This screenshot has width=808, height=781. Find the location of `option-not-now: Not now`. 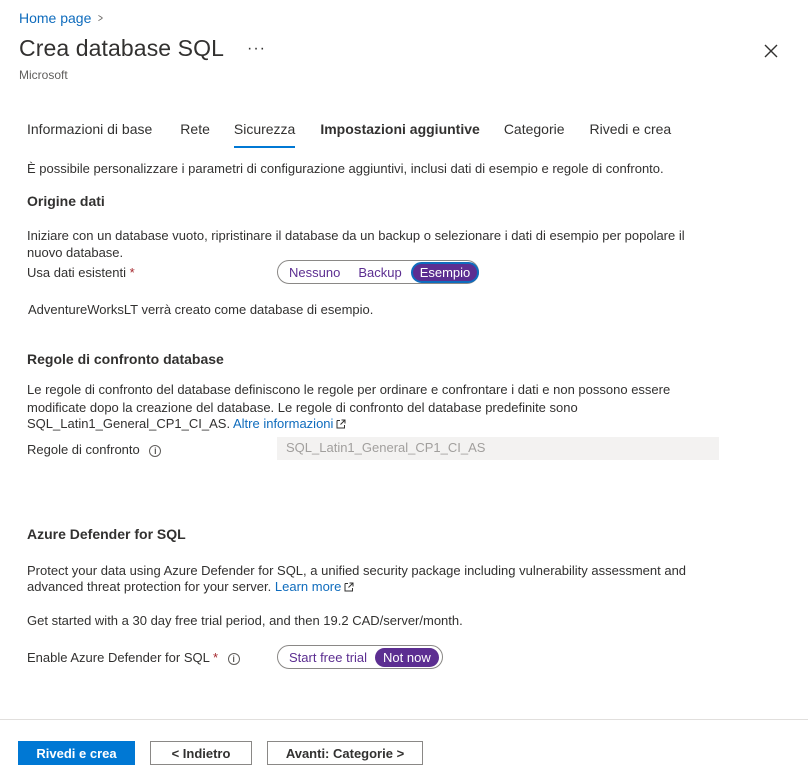

option-not-now: Not now is located at coordinates (407, 657).